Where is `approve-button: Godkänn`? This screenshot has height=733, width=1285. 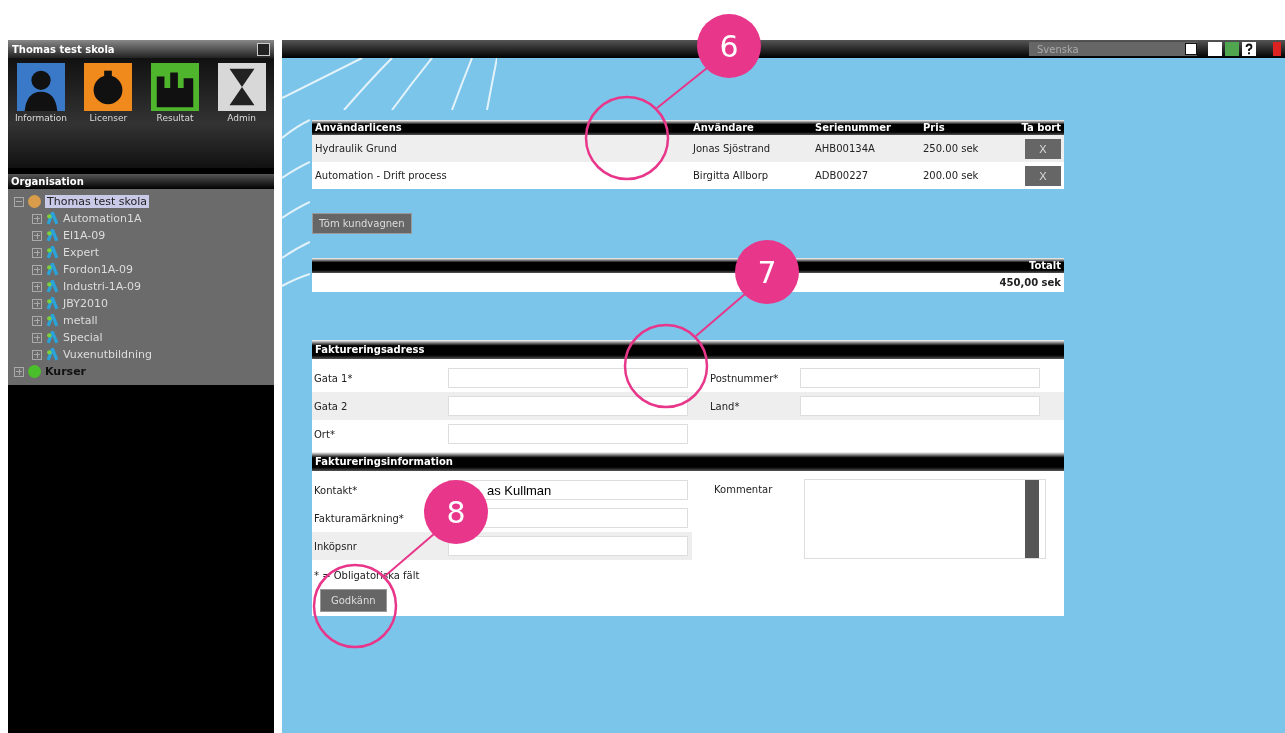
approve-button: Godkänn is located at coordinates (353, 600).